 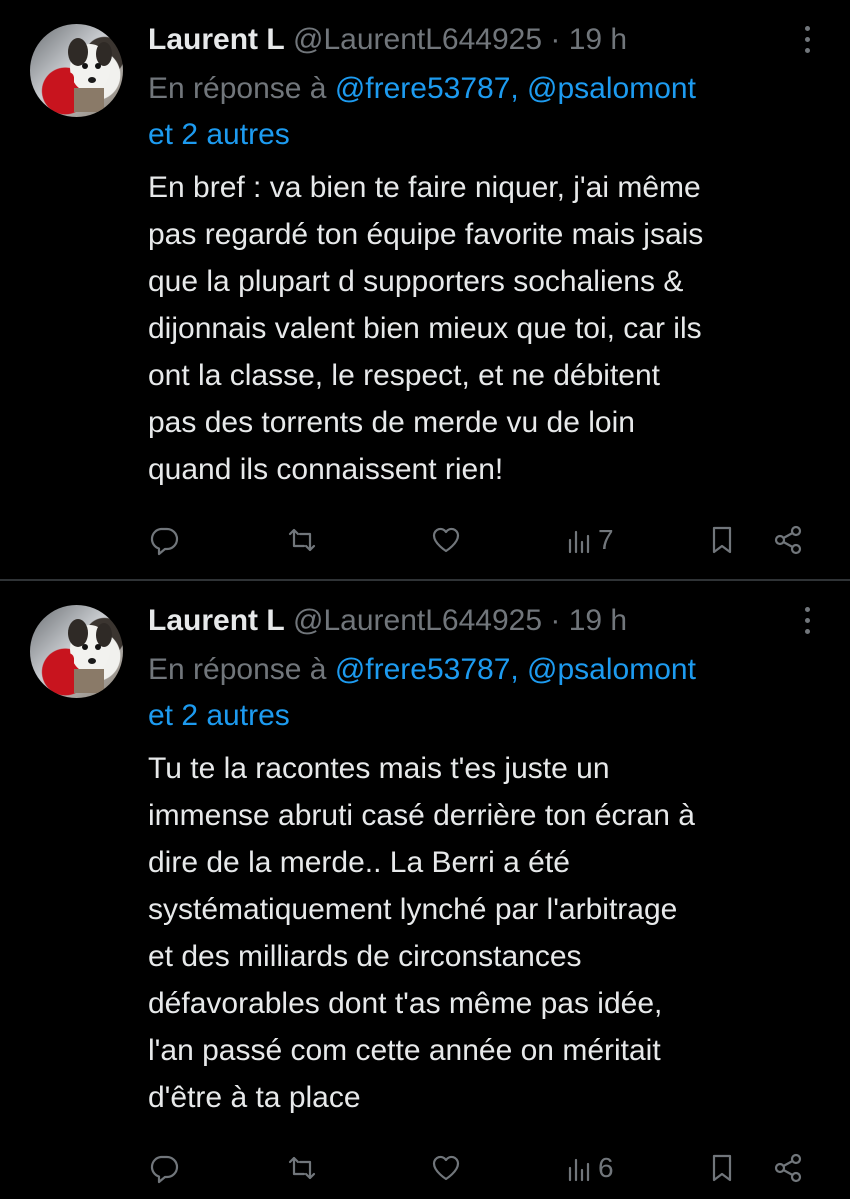 I want to click on action-bar: 7, so click(x=478, y=540).